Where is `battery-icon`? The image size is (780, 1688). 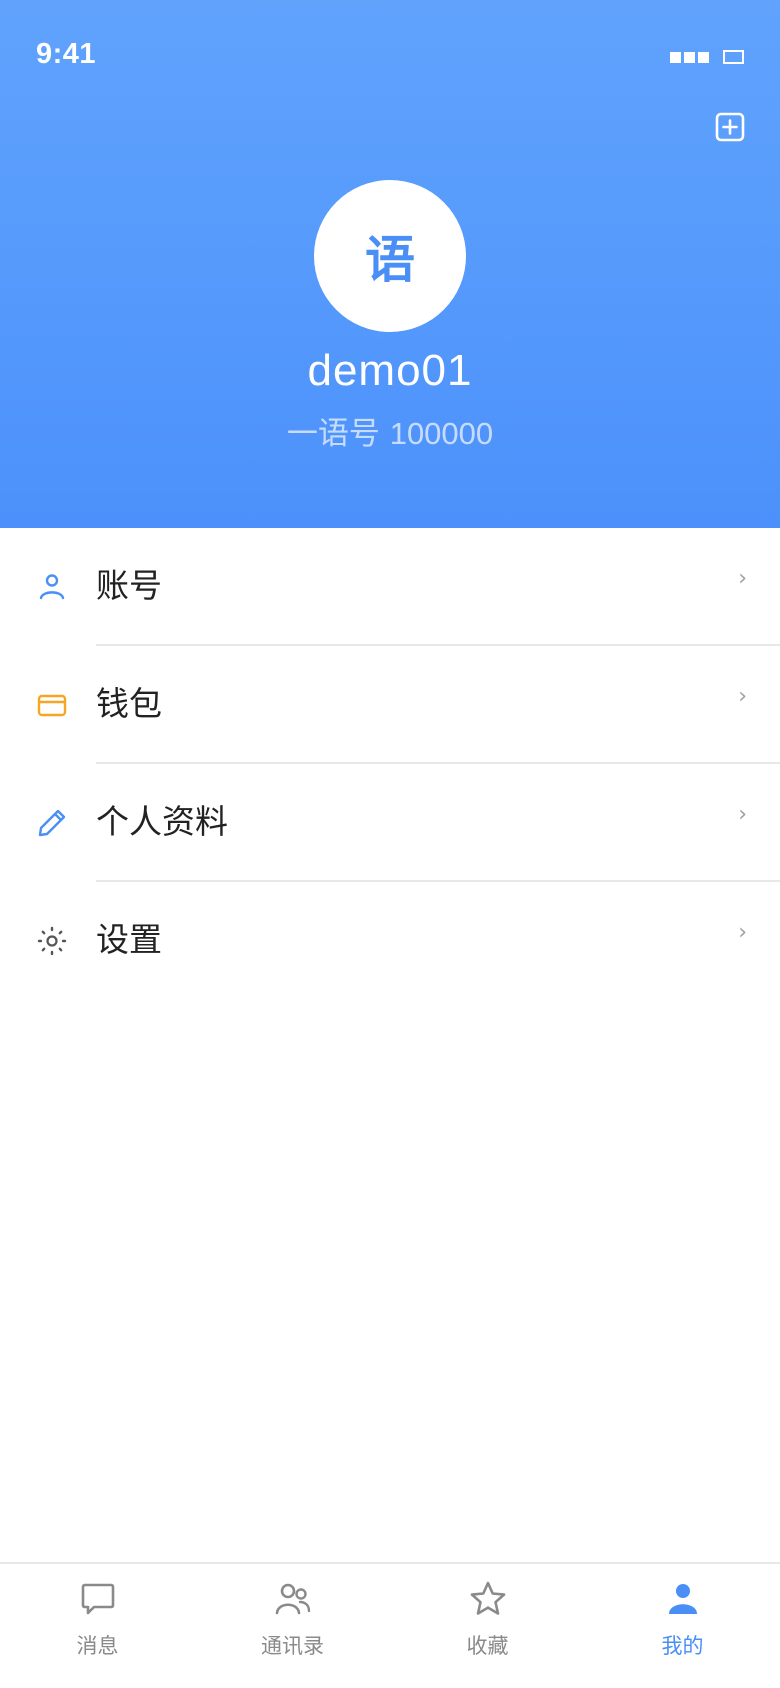 battery-icon is located at coordinates (733, 57).